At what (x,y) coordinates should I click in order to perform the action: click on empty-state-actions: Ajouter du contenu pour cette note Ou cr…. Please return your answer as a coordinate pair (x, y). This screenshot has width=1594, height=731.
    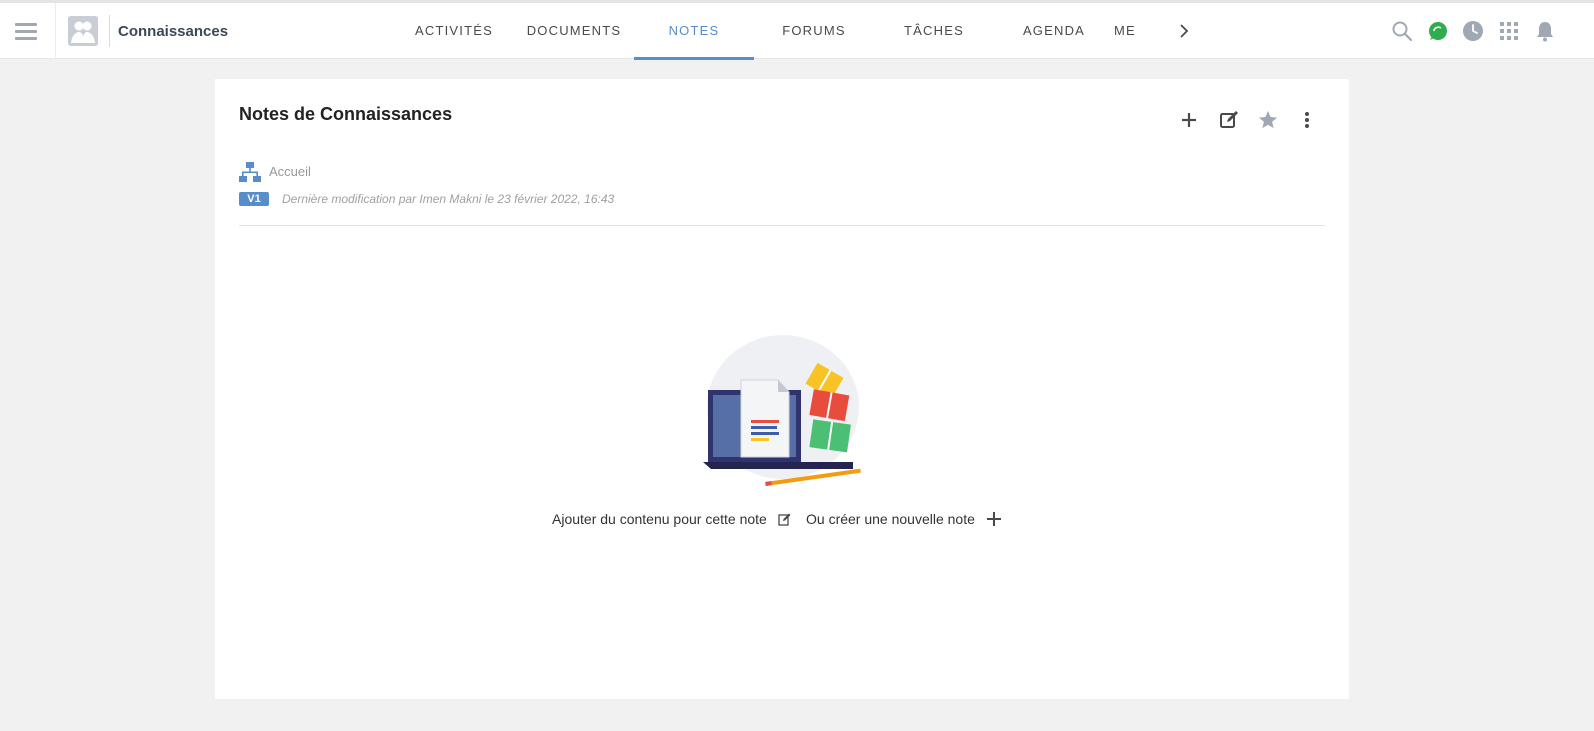
    Looking at the image, I should click on (782, 519).